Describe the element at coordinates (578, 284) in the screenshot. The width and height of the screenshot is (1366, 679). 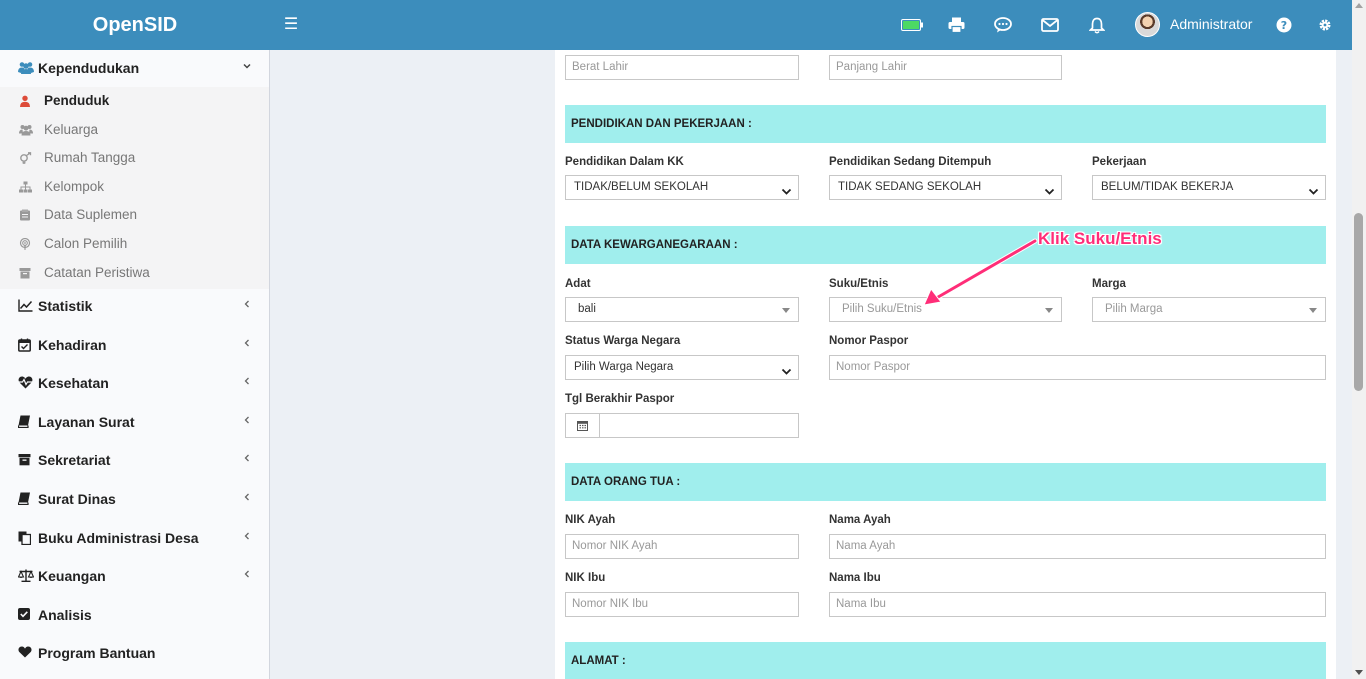
I see `adat-label: Adat` at that location.